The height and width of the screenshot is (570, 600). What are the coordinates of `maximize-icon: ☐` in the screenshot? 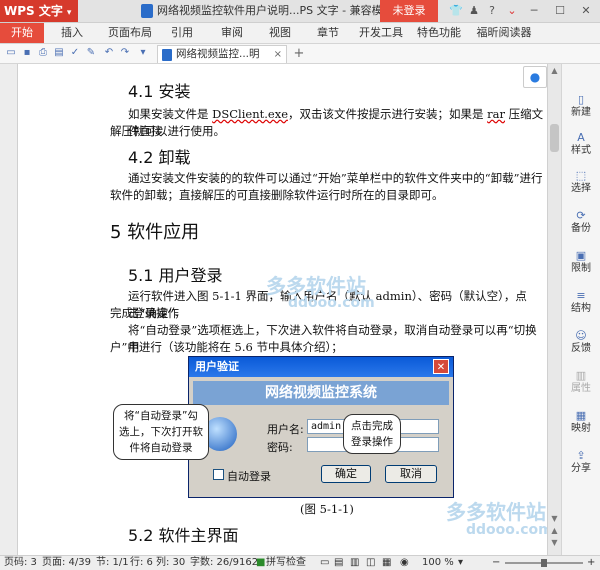 It's located at (560, 11).